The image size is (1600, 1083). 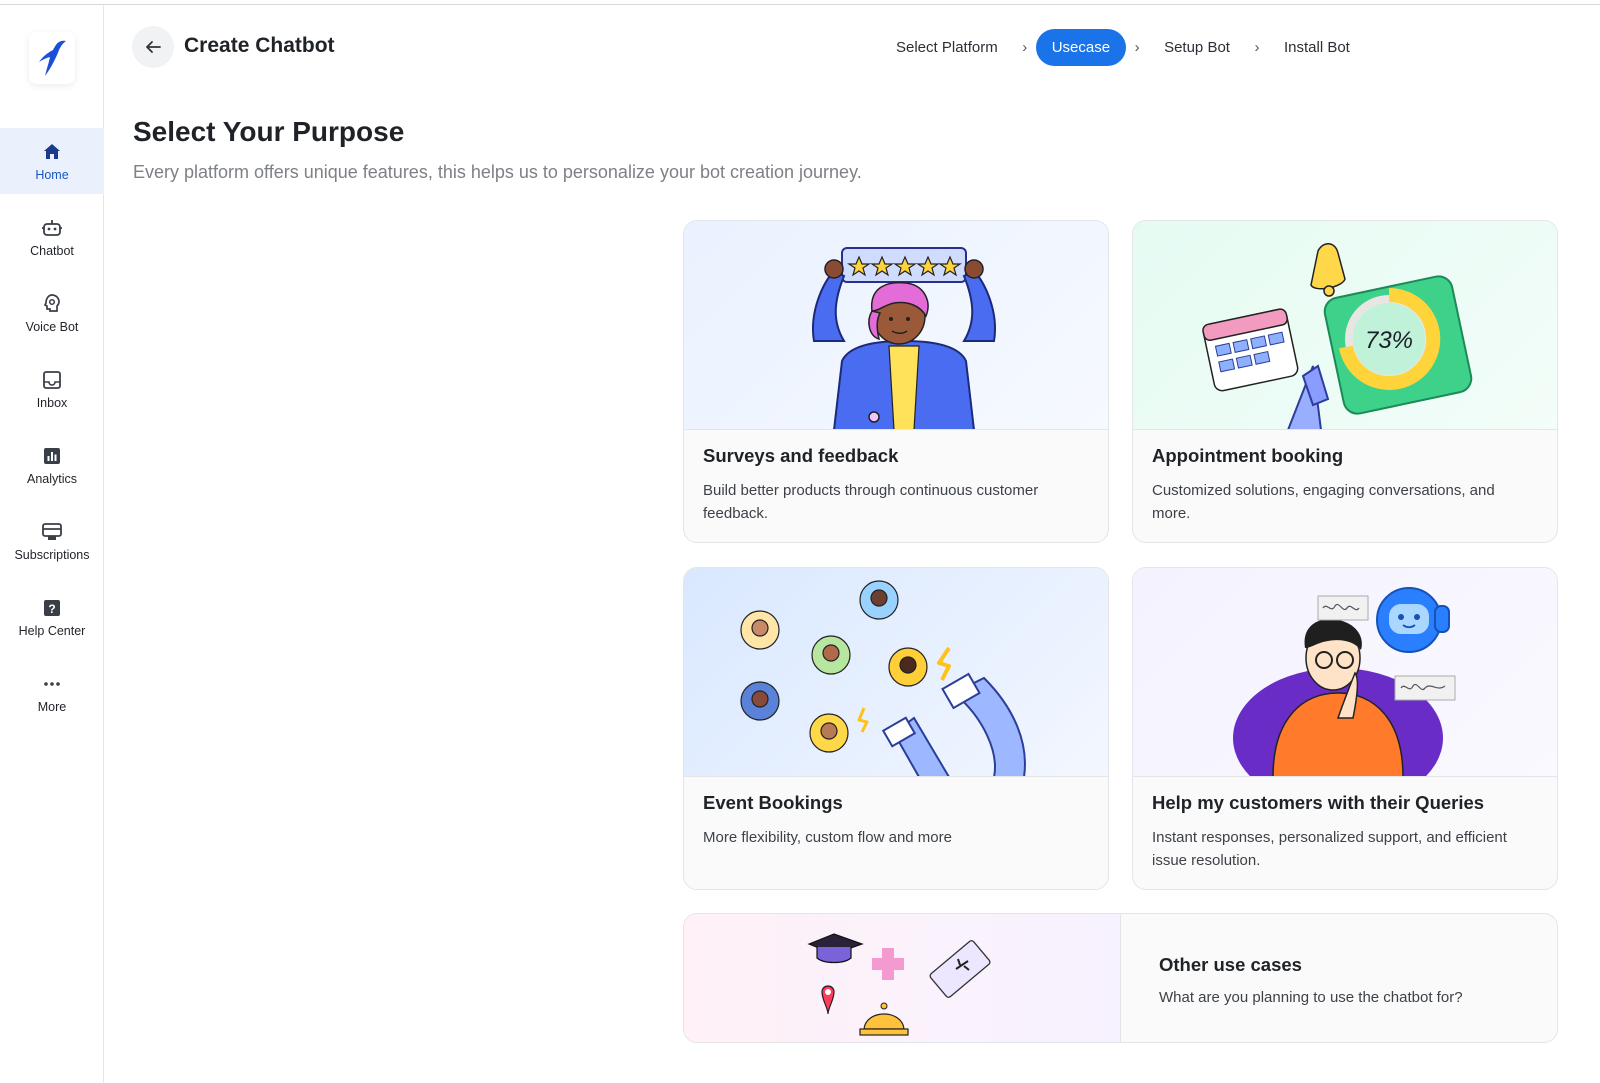 I want to click on step-install-bot: Install Bot, so click(x=1317, y=47).